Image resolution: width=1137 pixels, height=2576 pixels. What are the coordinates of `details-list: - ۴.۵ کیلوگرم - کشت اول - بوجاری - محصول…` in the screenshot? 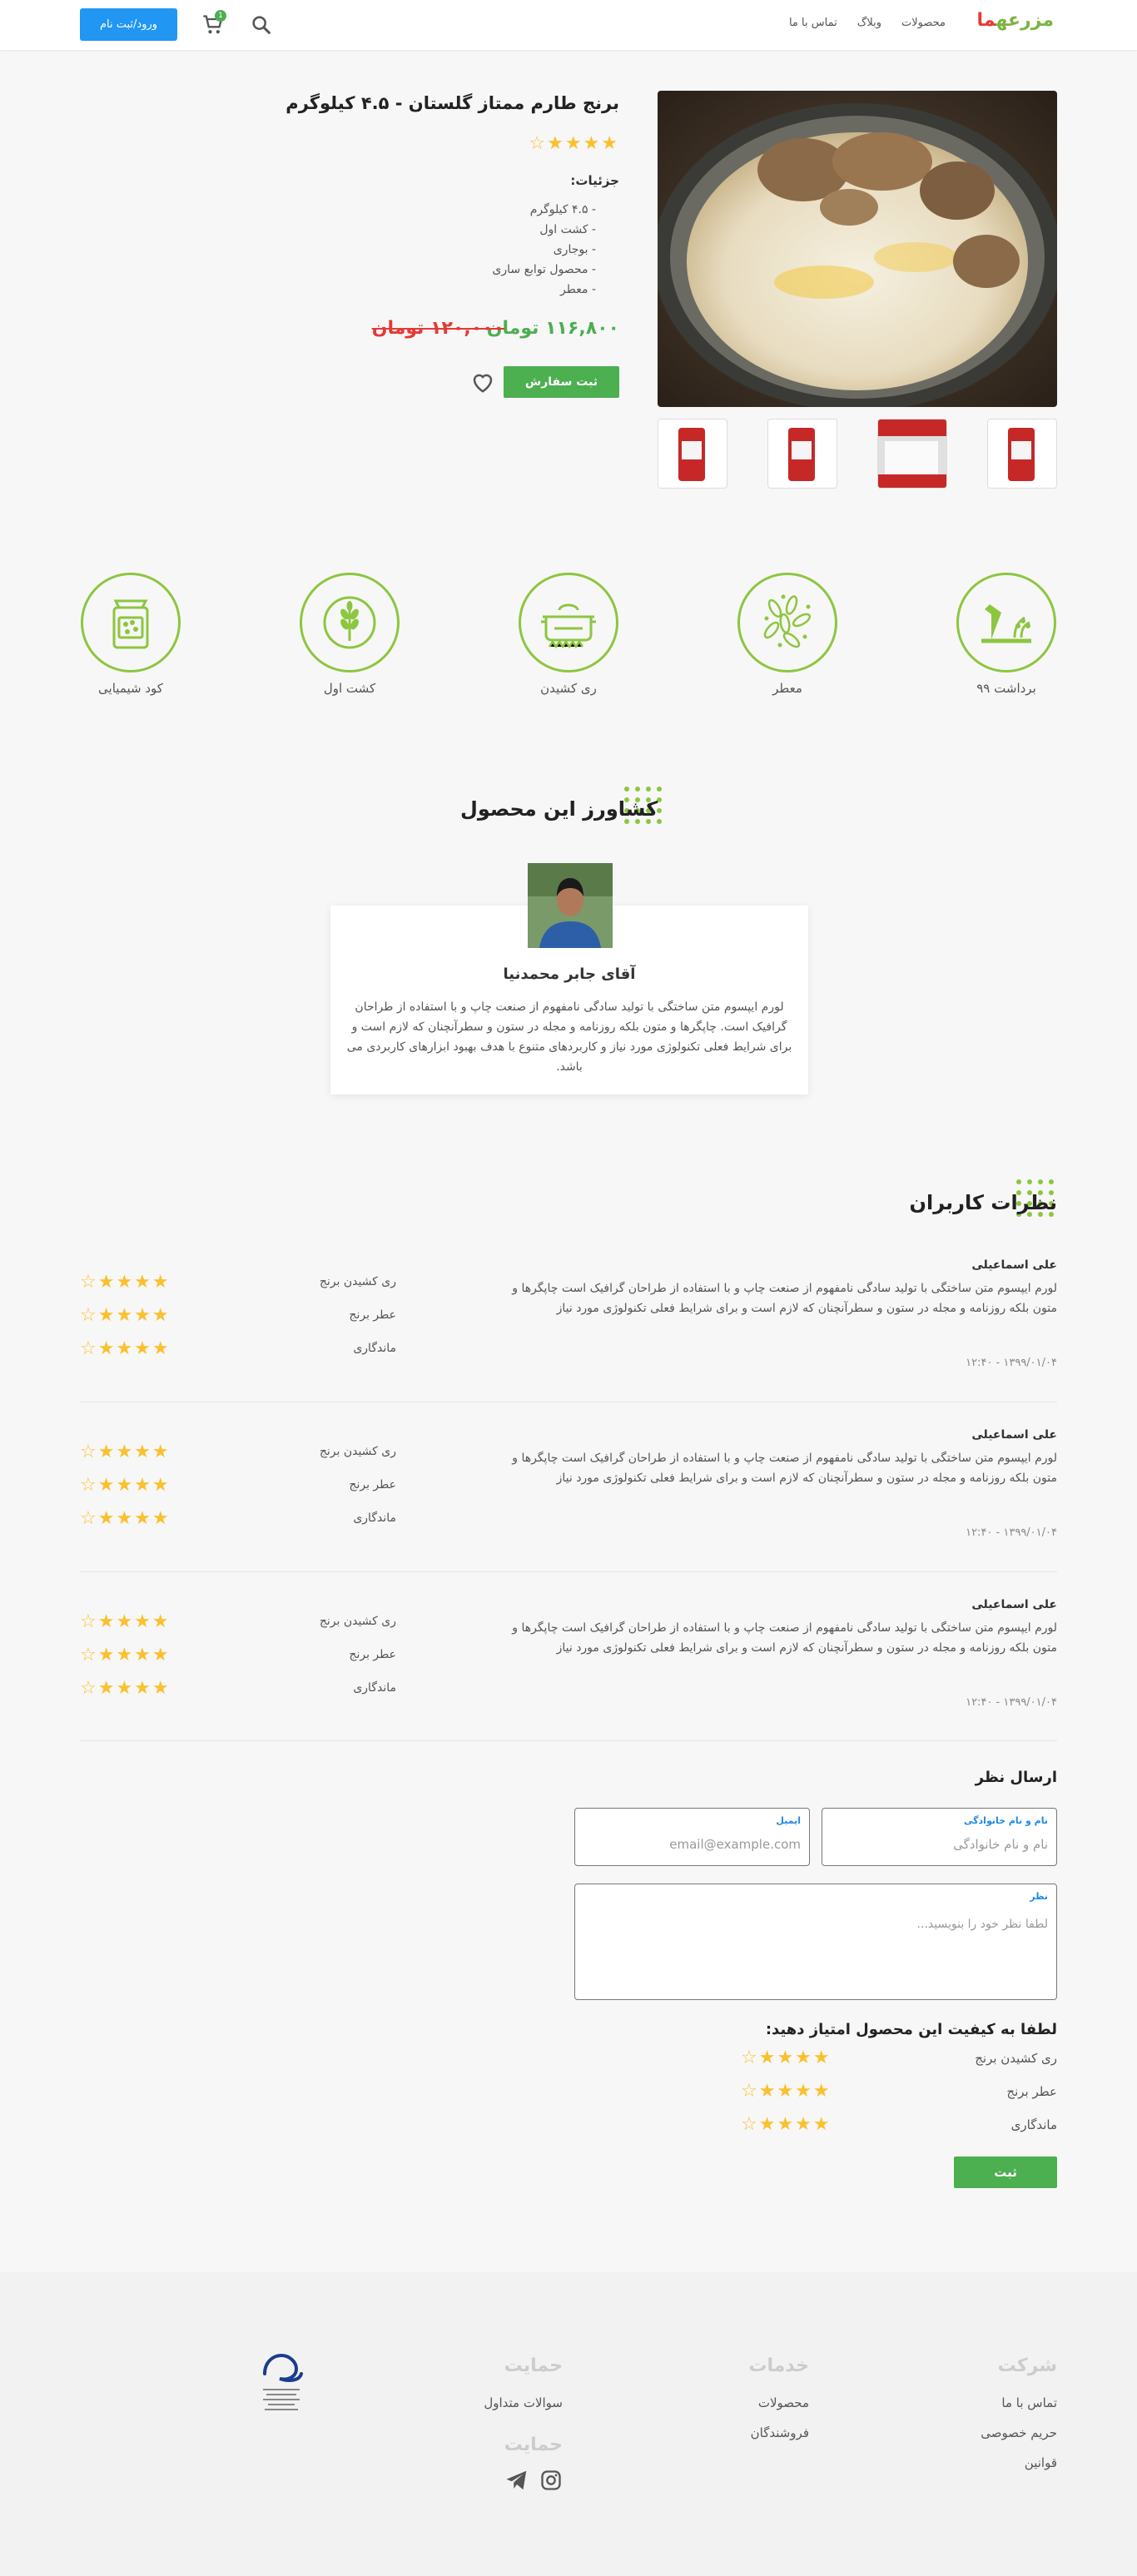 It's located at (544, 250).